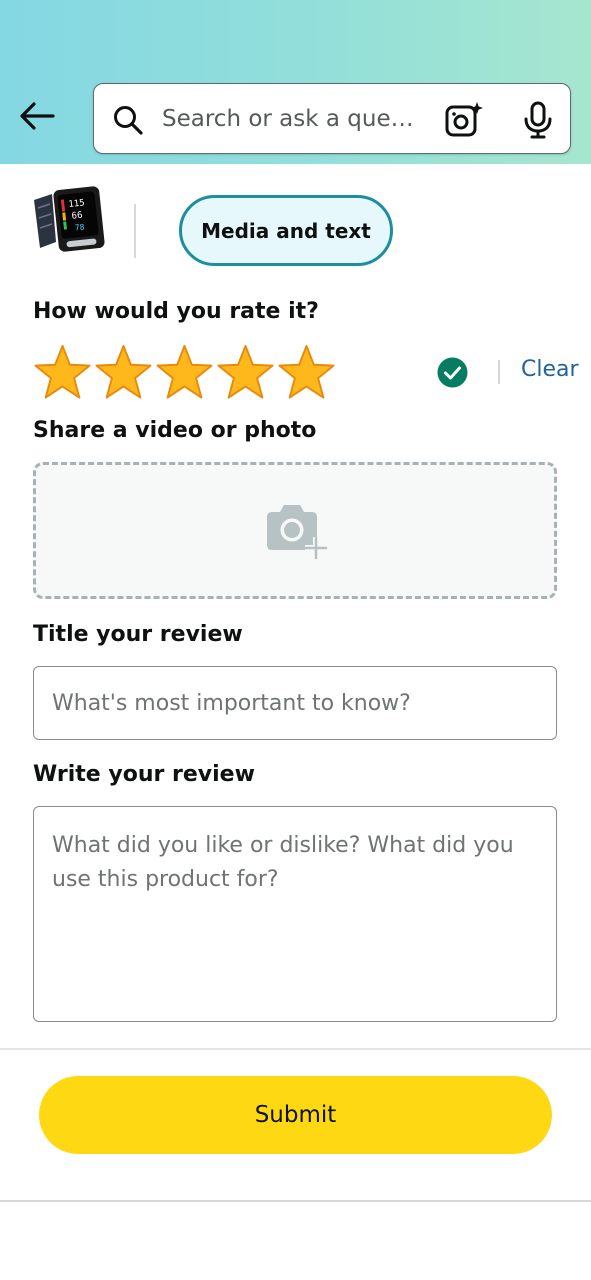 This screenshot has width=591, height=1280. I want to click on submit-button: Submit, so click(295, 1115).